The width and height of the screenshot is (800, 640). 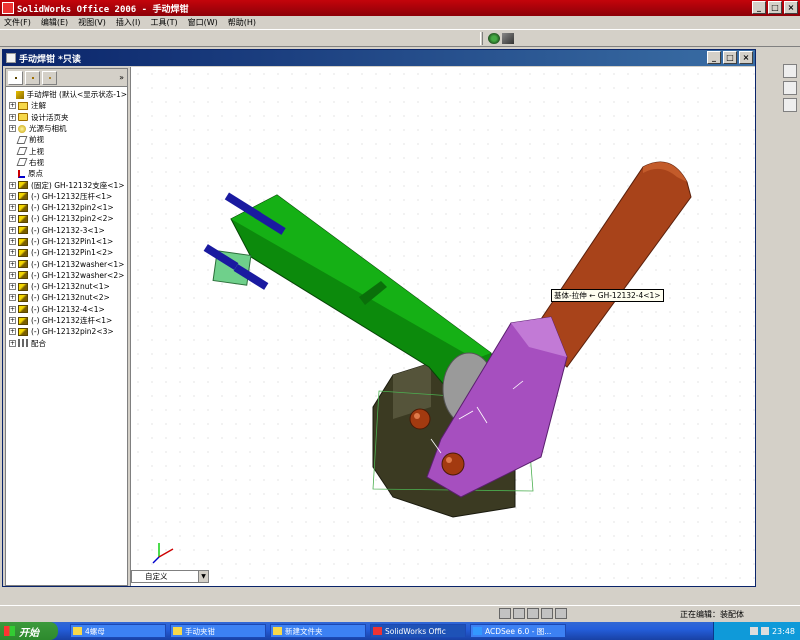 What do you see at coordinates (170, 576) in the screenshot?
I see `view-orientation-select: 自定义 ▼` at bounding box center [170, 576].